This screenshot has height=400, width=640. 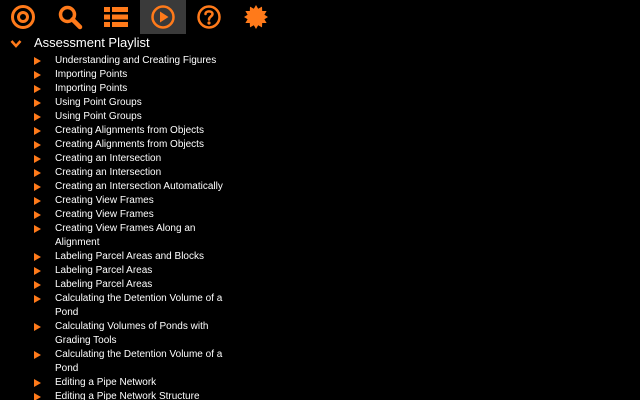 I want to click on playlist-item: Creating View Frames Along an Alignment, so click(x=112, y=236).